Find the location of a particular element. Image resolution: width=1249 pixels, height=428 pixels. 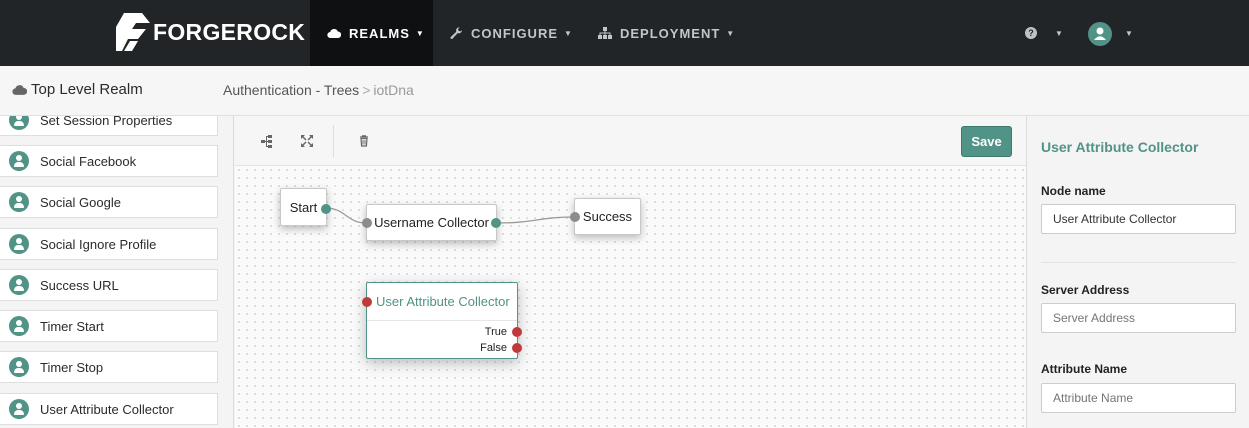

palette-node-label: Timer Start is located at coordinates (72, 326).